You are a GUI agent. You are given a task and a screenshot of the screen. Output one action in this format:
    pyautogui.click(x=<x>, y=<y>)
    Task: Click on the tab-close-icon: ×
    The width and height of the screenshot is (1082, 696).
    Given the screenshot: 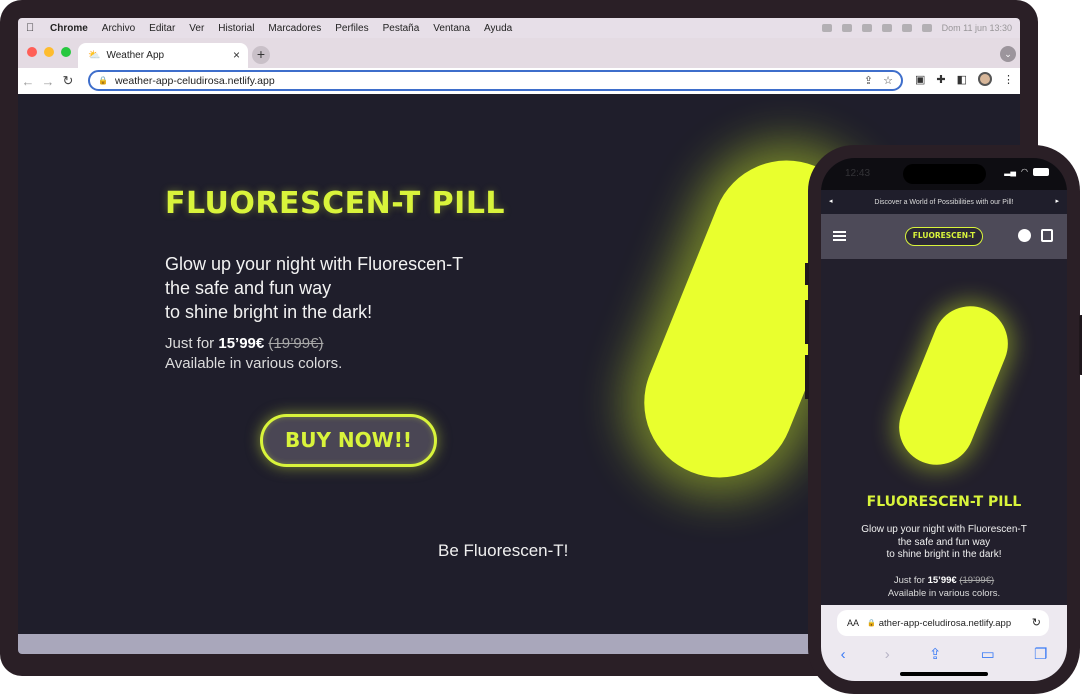 What is the action you would take?
    pyautogui.click(x=236, y=55)
    